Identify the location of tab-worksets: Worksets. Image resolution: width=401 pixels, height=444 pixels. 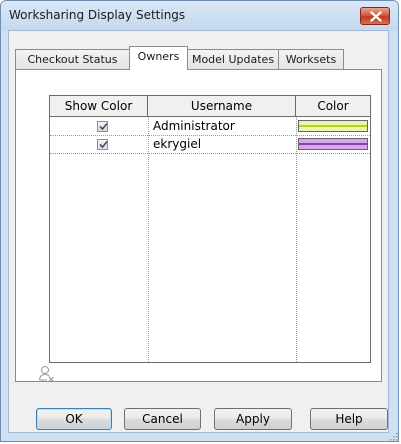
(311, 59).